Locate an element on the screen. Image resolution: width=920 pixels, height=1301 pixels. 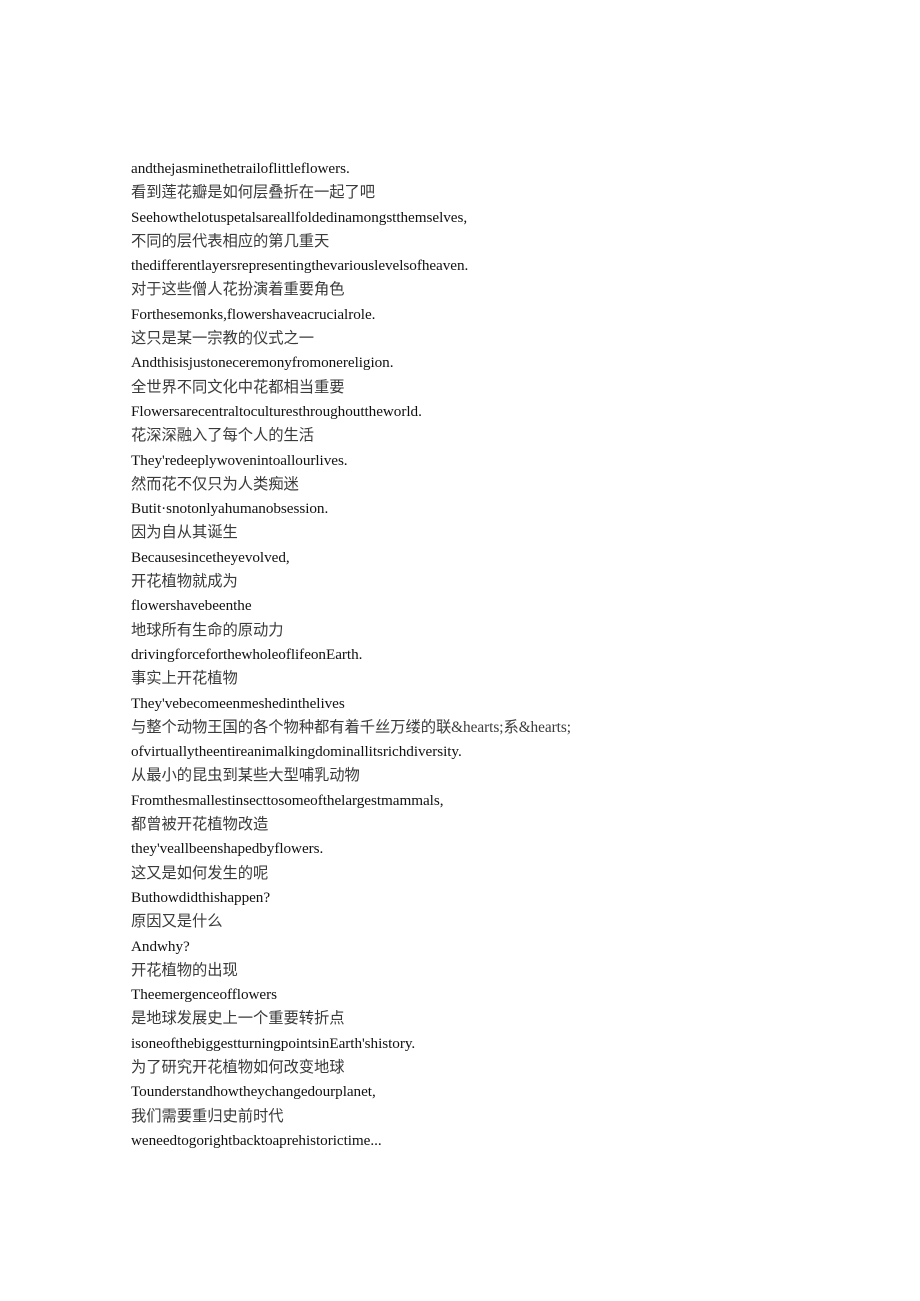
transcript-line: 不同的层代表相应的第几重天 is located at coordinates (230, 241).